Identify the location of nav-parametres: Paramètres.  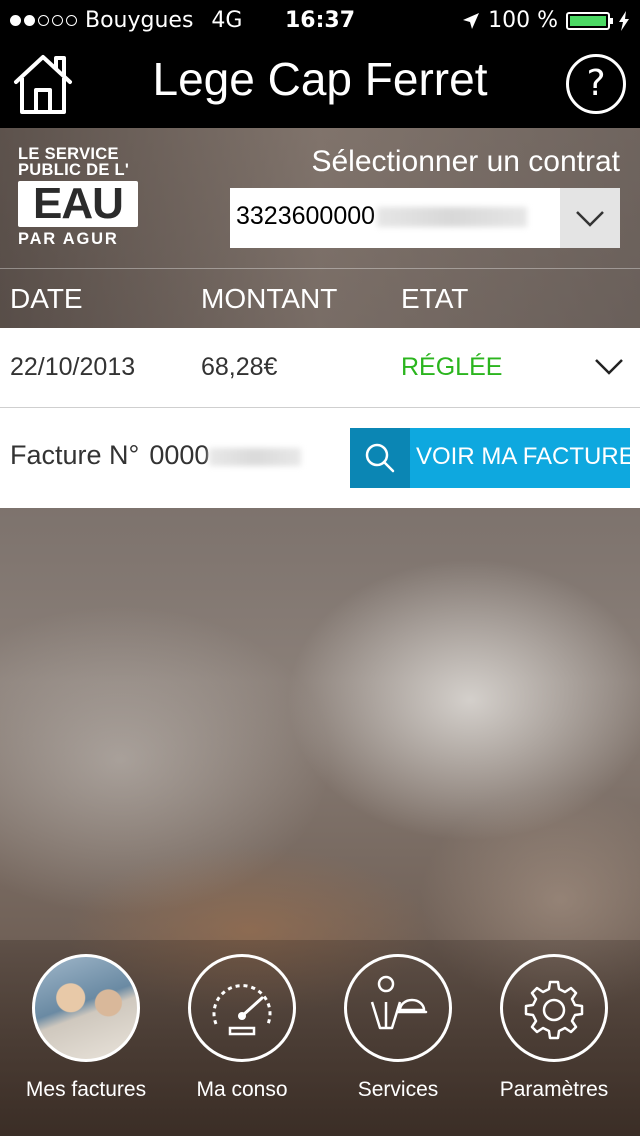
(554, 1028).